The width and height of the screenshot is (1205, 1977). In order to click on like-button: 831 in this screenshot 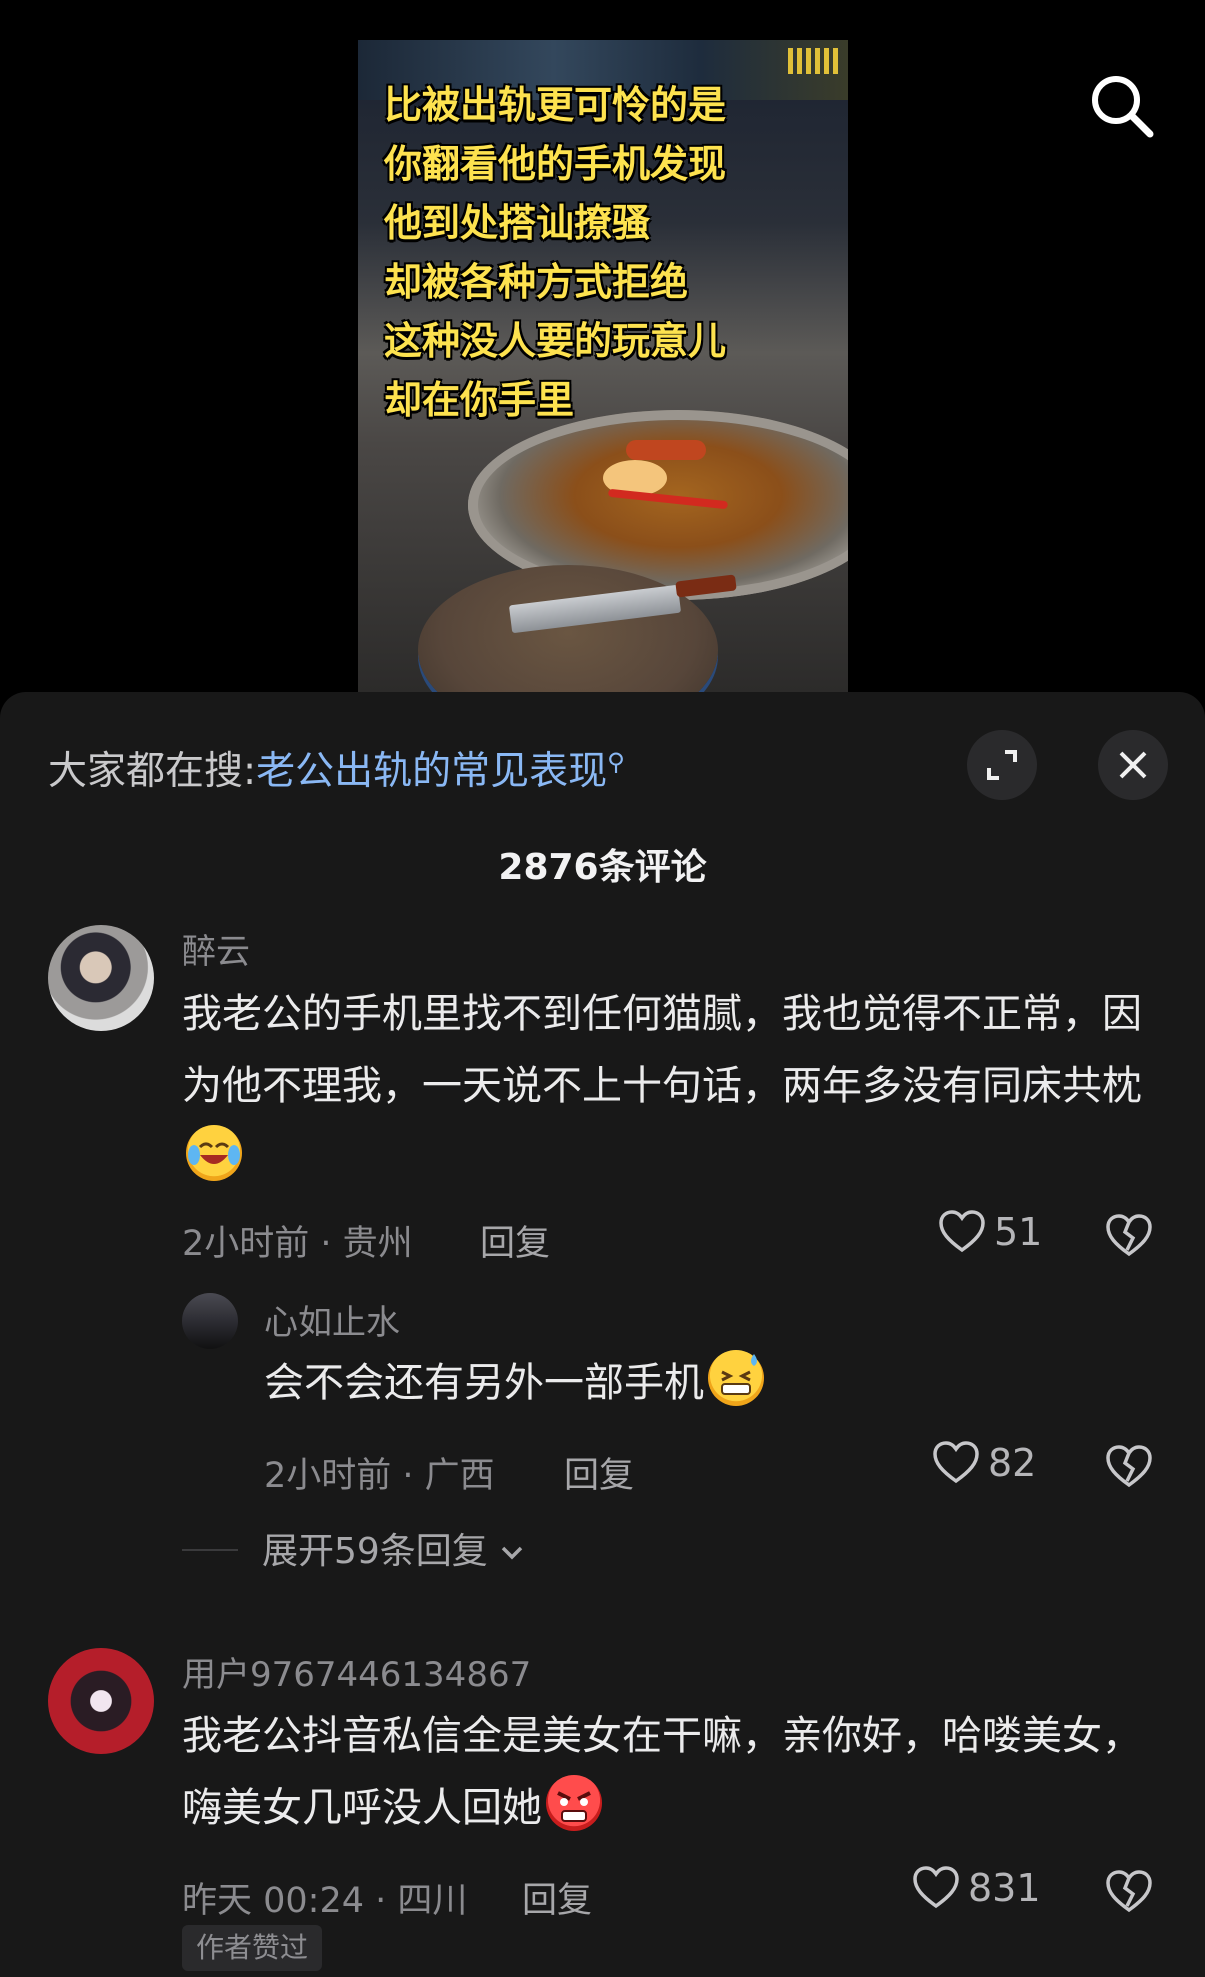, I will do `click(976, 1888)`.